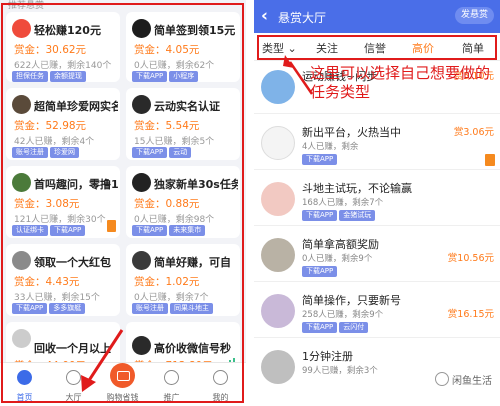 The image size is (500, 406). Describe the element at coordinates (174, 142) in the screenshot. I see `task-card-stats: 15人已赚，剩余5个` at that location.